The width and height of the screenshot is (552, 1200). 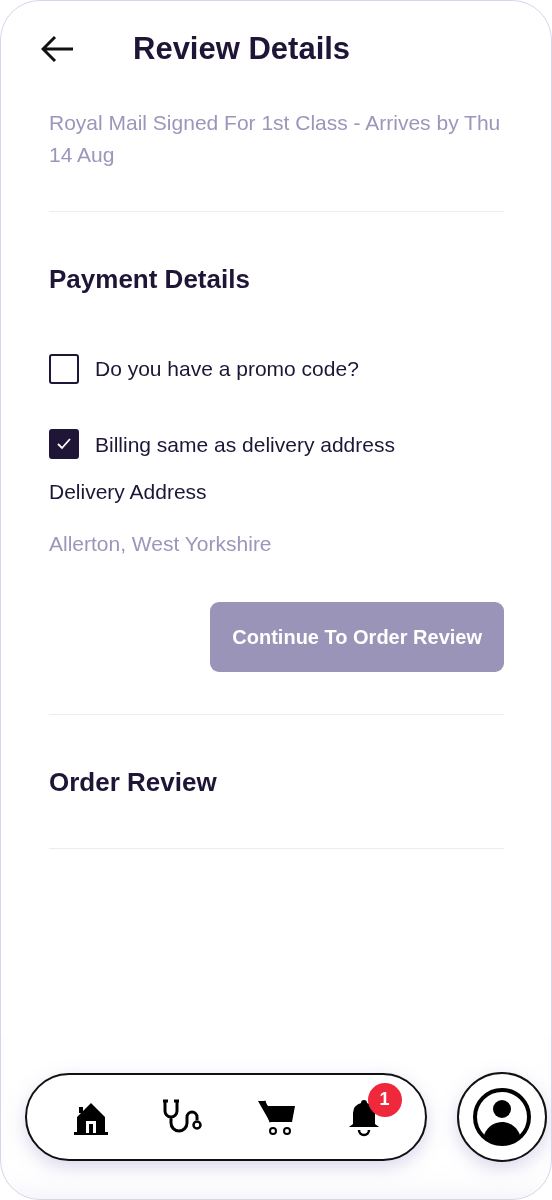 What do you see at coordinates (128, 492) in the screenshot?
I see `address-label: Delivery Address` at bounding box center [128, 492].